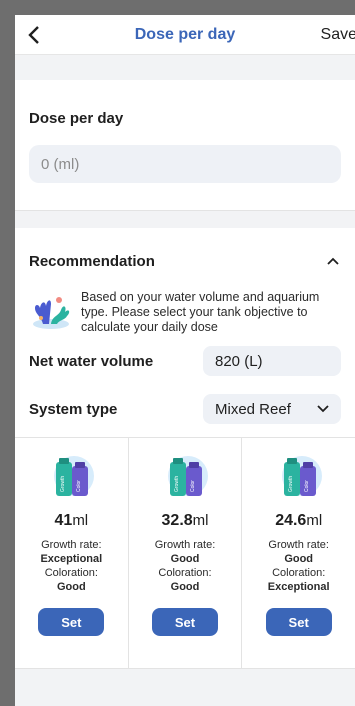  I want to click on net-water-row: Net water volume 820 (L), so click(185, 361).